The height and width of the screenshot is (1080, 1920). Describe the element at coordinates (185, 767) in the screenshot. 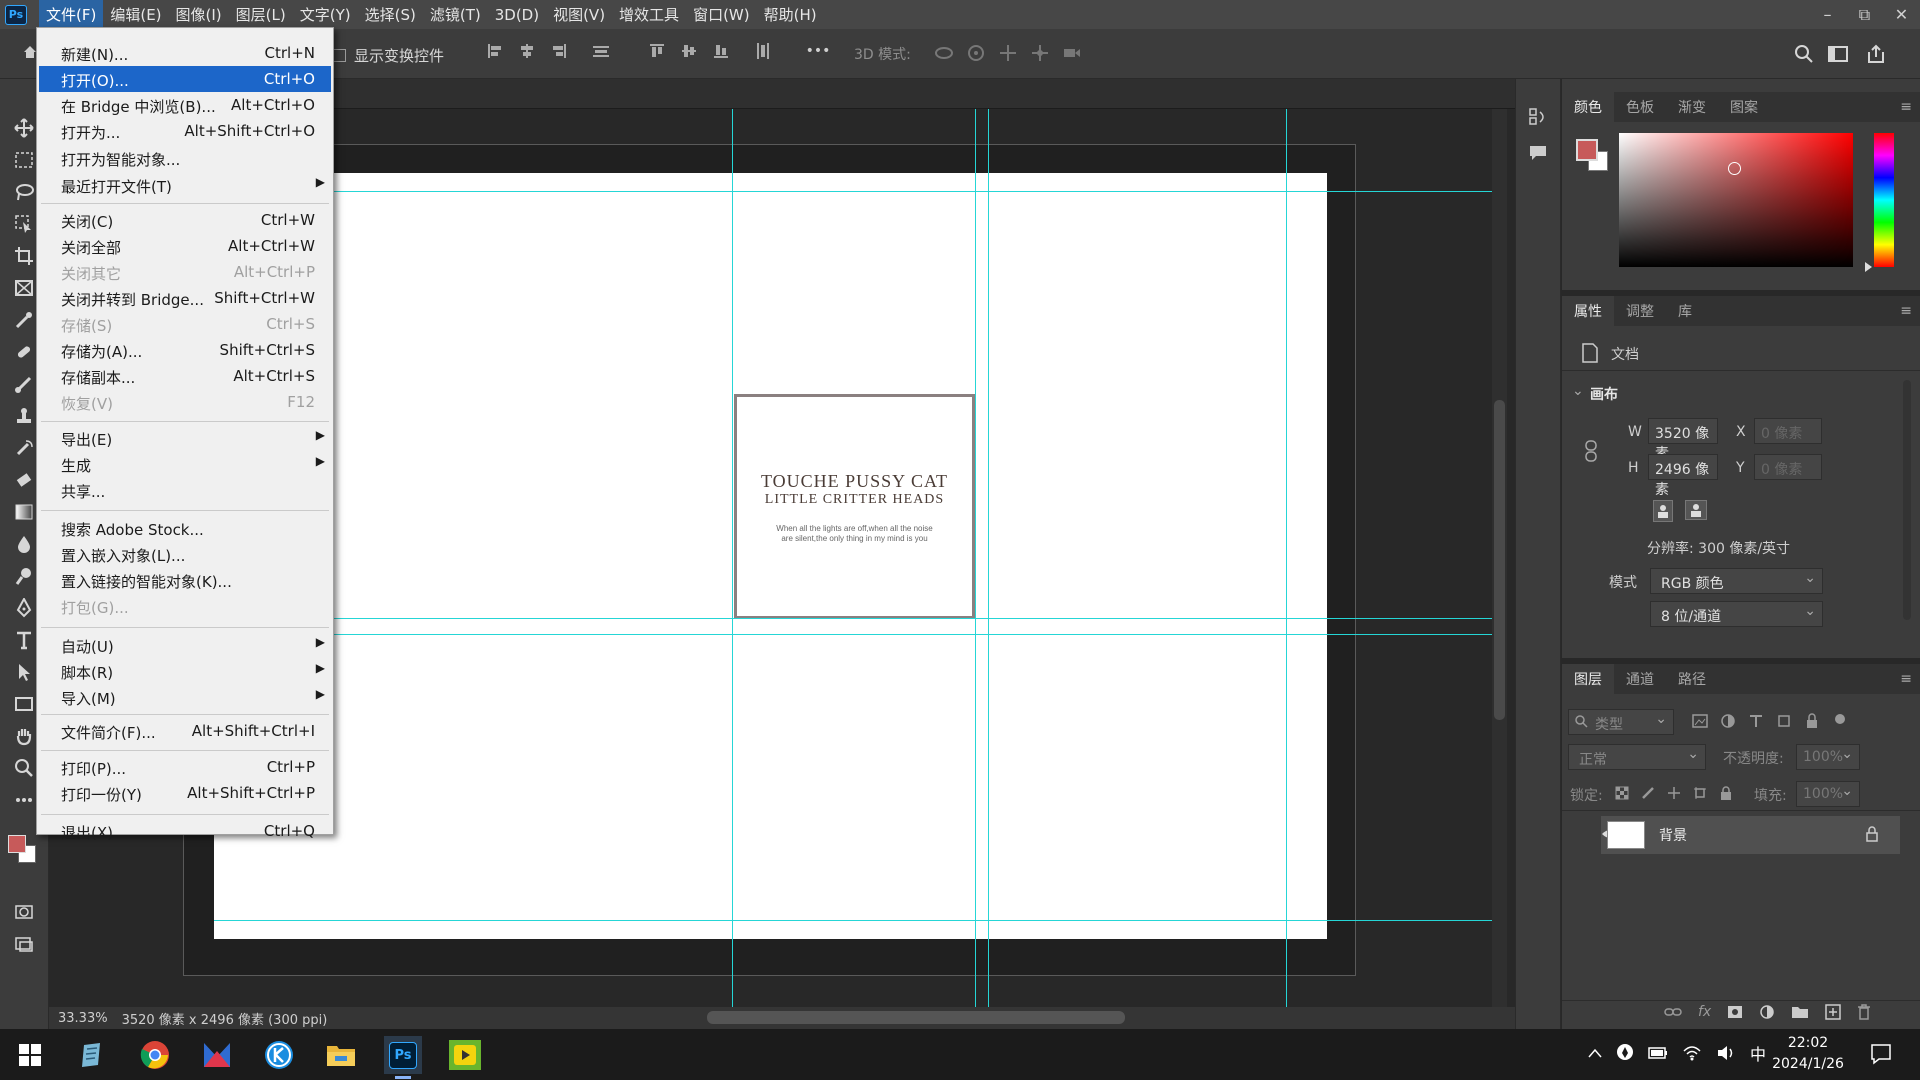

I see `file-menu-item: 打印(P)... Ctrl+P` at that location.